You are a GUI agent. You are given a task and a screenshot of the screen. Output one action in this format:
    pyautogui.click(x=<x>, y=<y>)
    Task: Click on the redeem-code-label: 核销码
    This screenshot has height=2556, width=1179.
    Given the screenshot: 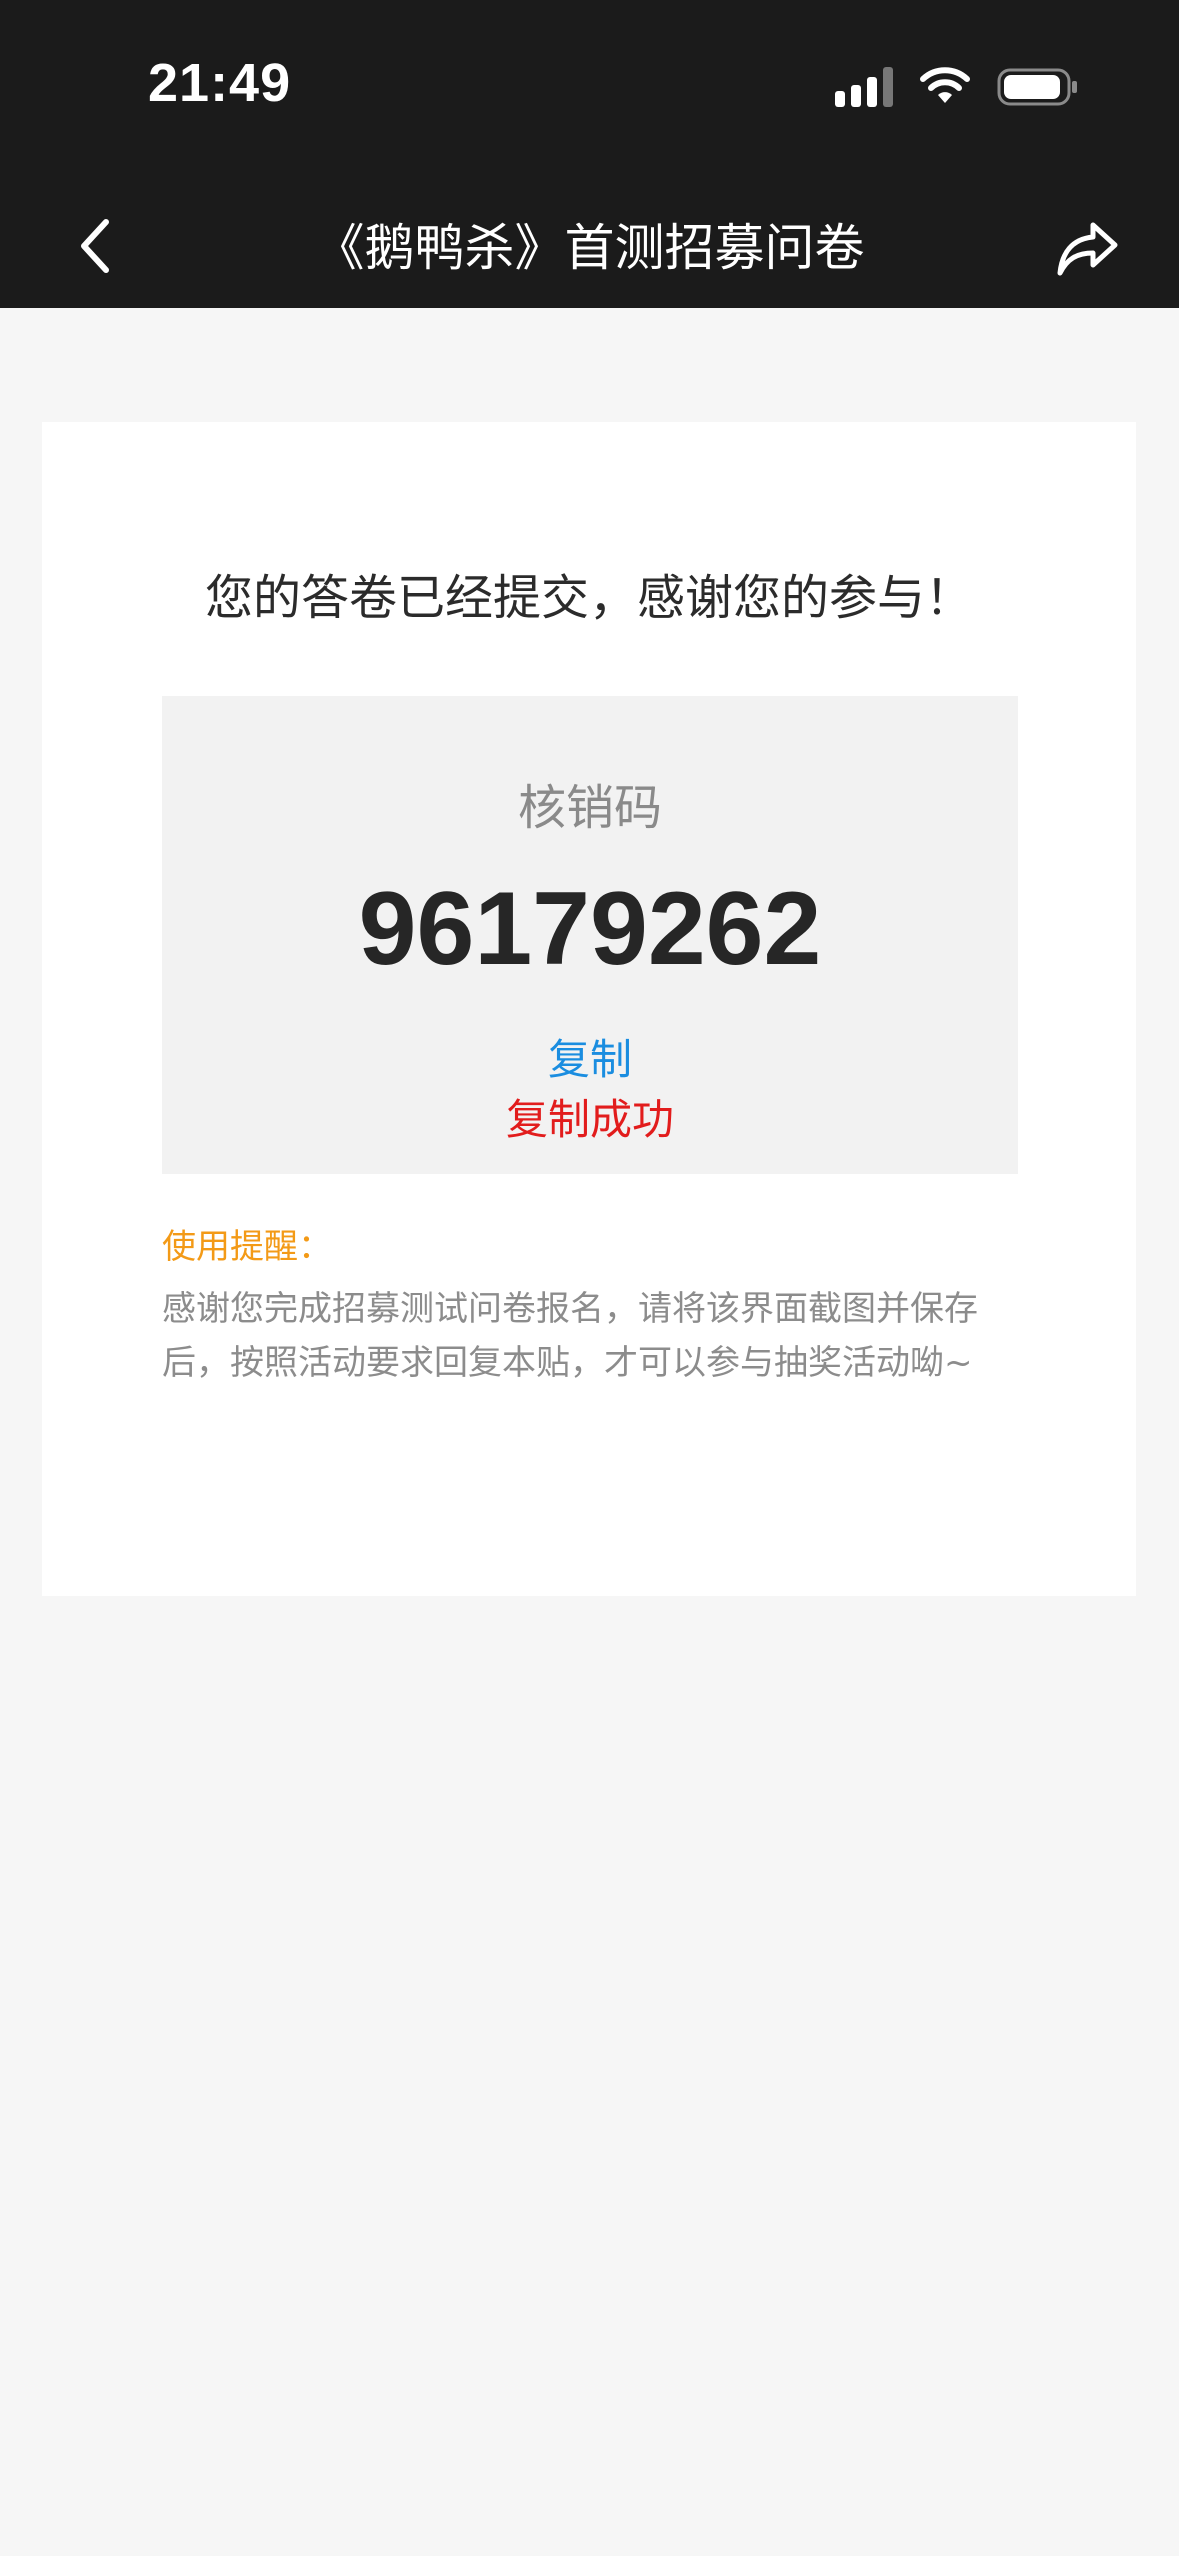 What is the action you would take?
    pyautogui.click(x=589, y=808)
    